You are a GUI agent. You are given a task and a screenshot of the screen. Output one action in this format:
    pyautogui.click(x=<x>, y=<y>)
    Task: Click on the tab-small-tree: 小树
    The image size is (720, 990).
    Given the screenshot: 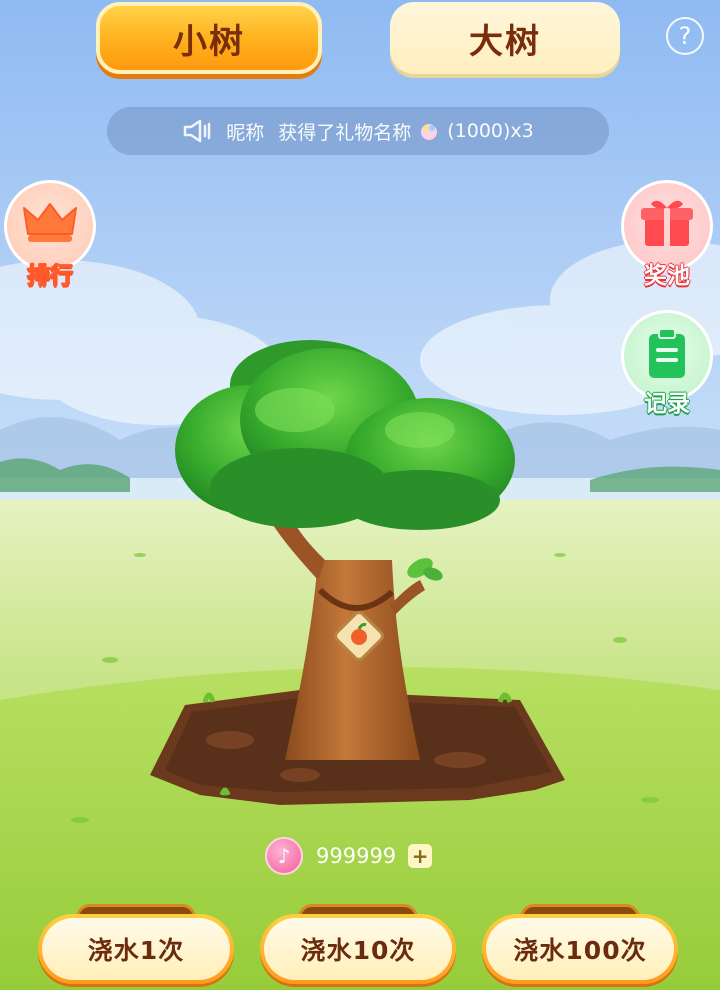 What is the action you would take?
    pyautogui.click(x=209, y=38)
    